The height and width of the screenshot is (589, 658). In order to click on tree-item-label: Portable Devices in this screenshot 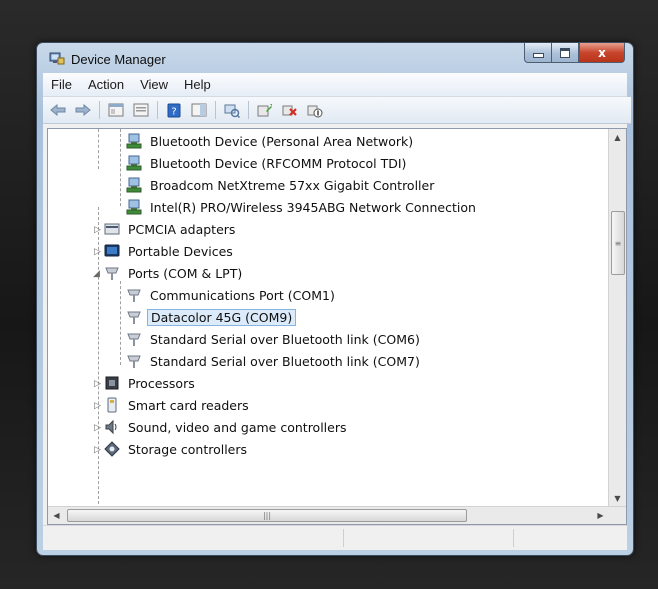, I will do `click(180, 251)`.